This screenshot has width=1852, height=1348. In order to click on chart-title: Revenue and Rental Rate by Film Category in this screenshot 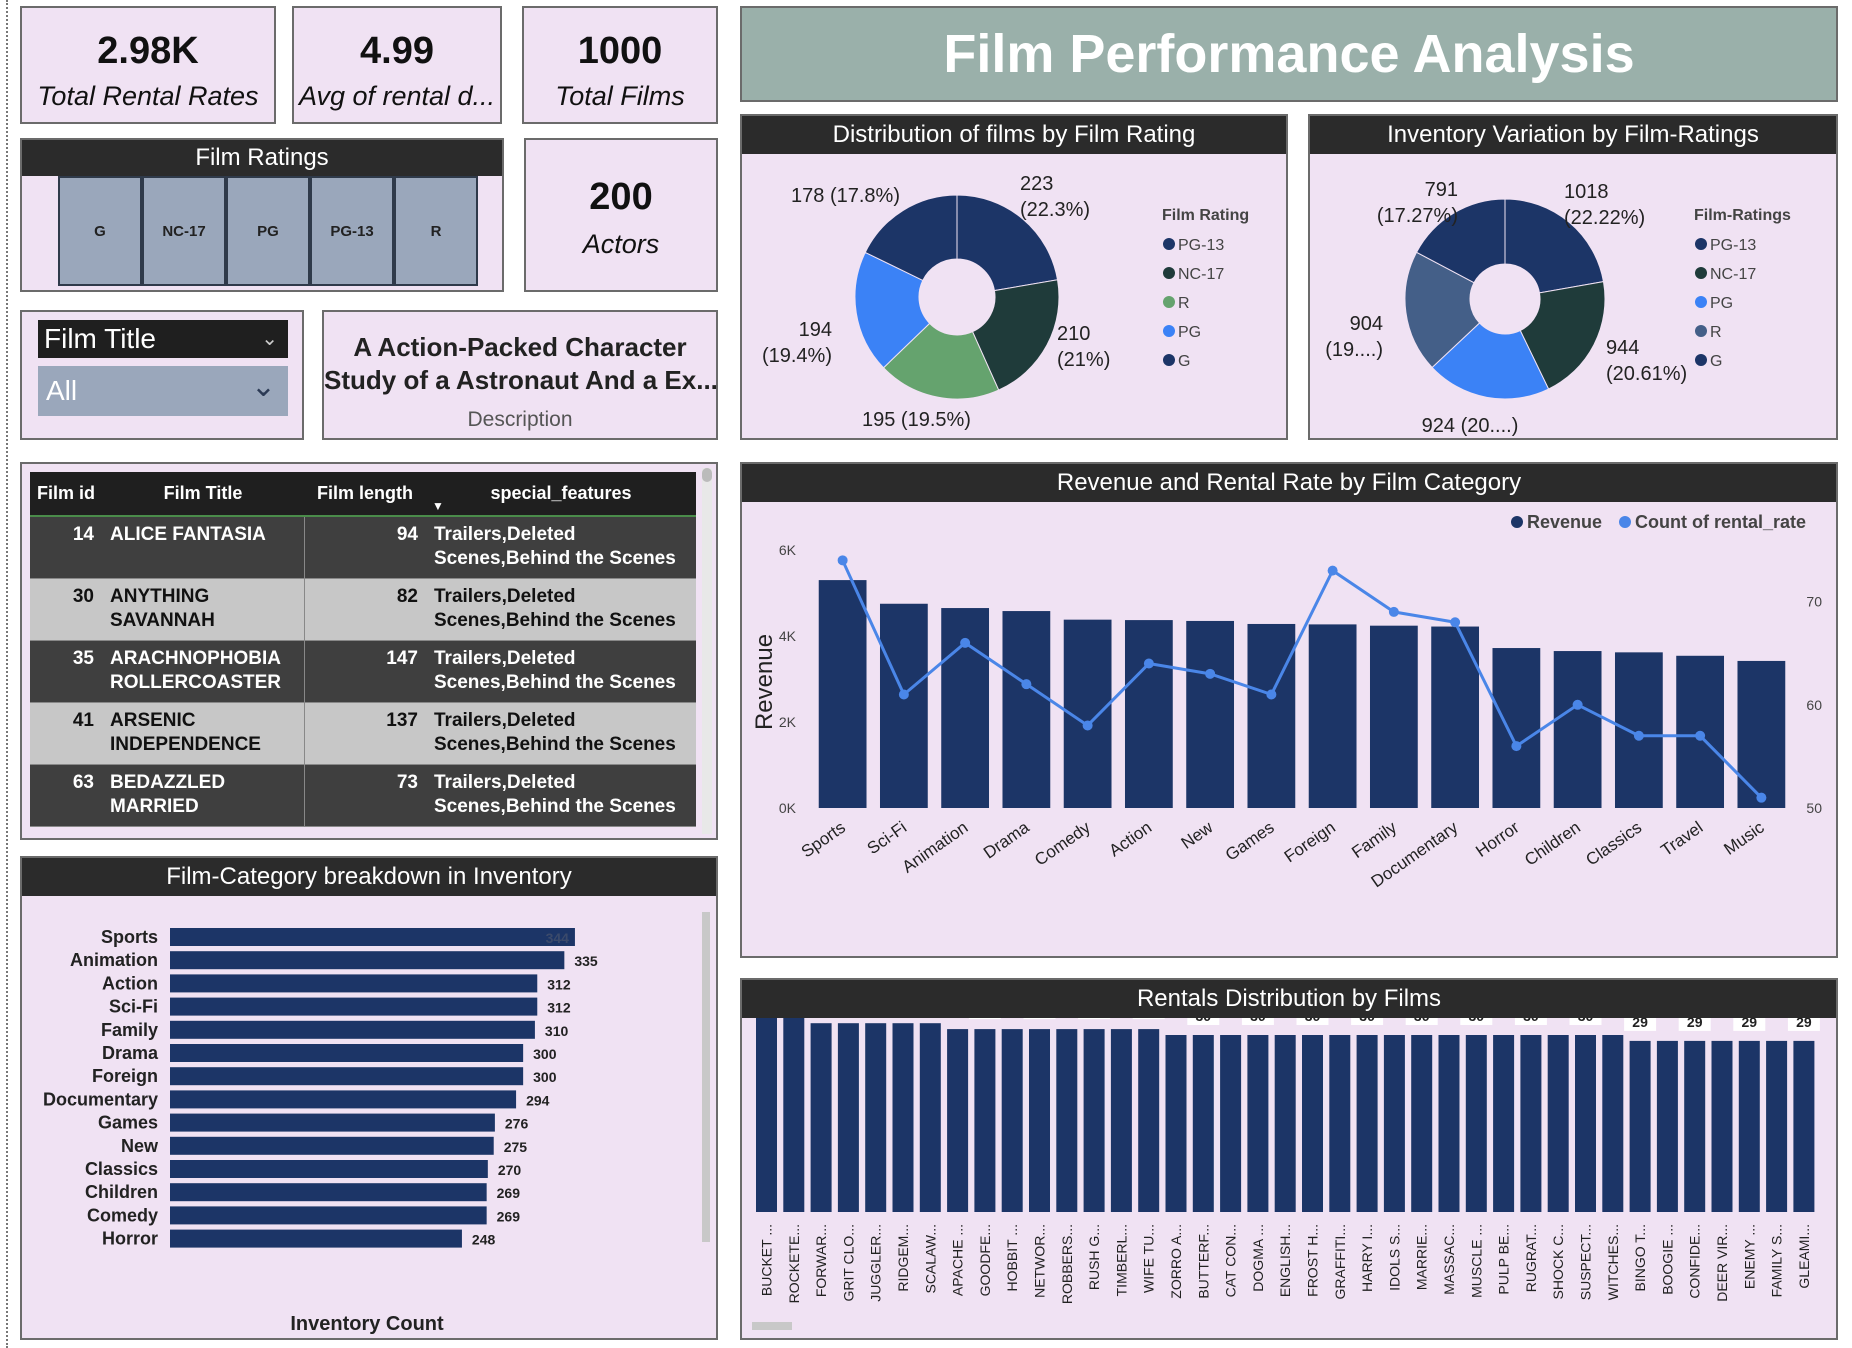, I will do `click(1289, 483)`.